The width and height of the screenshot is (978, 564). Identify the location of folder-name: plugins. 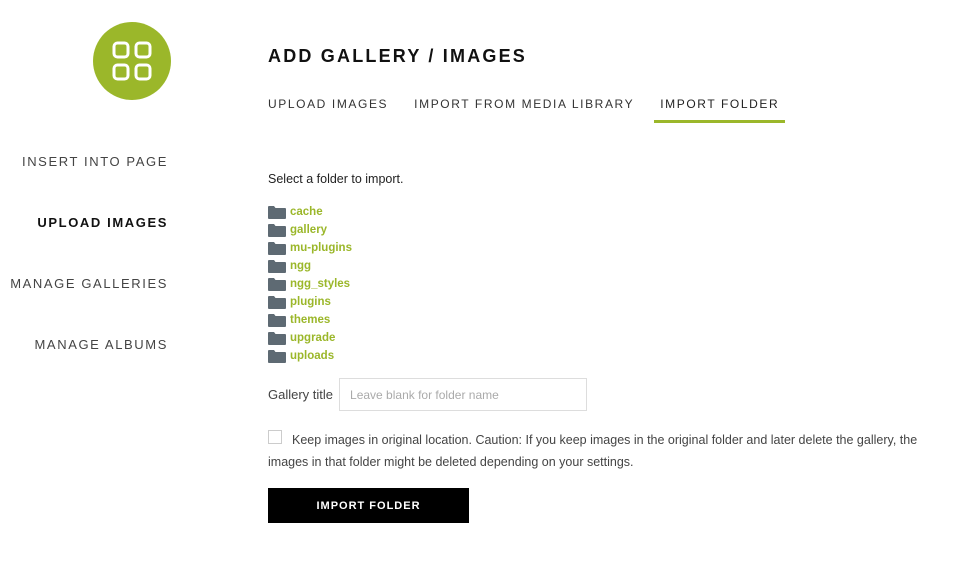
(310, 302).